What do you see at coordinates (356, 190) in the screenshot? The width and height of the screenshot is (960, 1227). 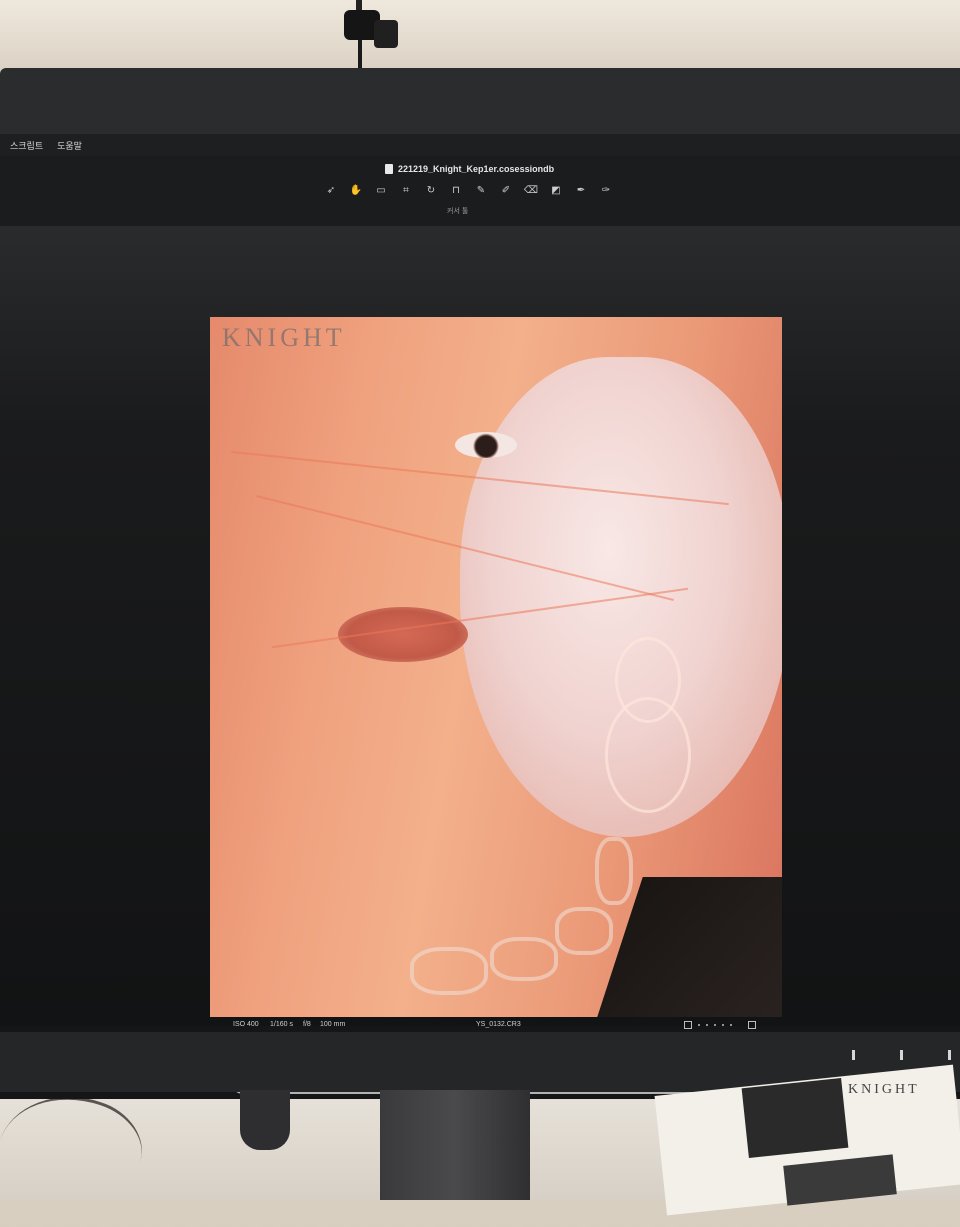 I see `hand-tool-icon: ✋` at bounding box center [356, 190].